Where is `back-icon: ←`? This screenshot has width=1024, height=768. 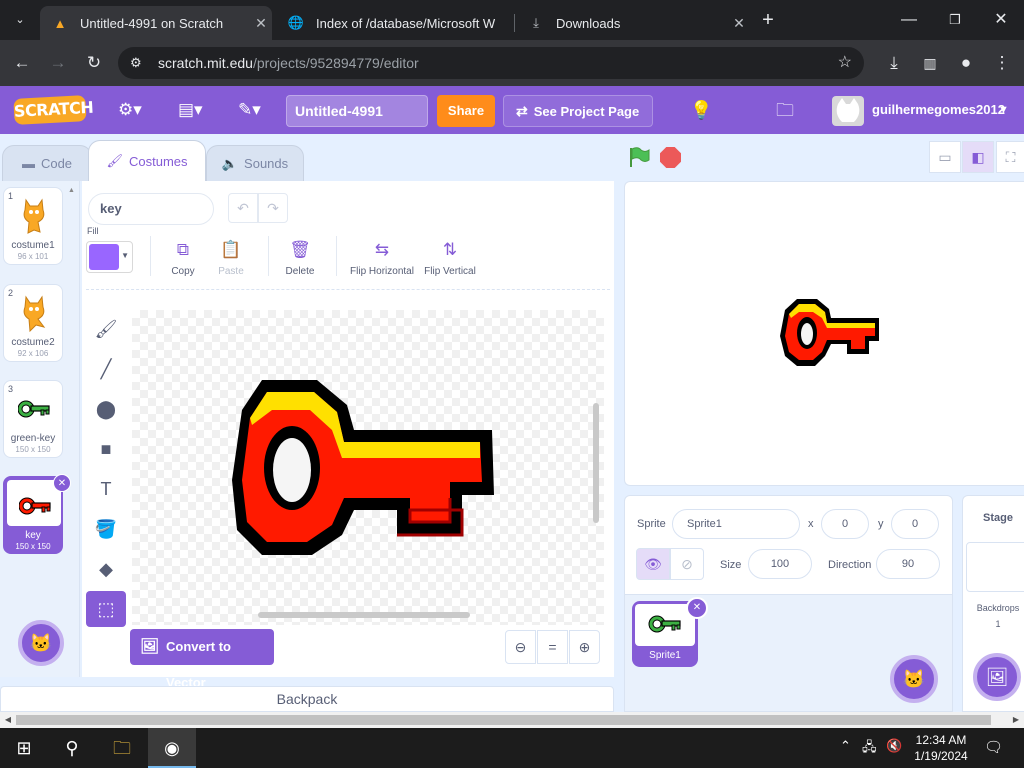 back-icon: ← is located at coordinates (22, 63).